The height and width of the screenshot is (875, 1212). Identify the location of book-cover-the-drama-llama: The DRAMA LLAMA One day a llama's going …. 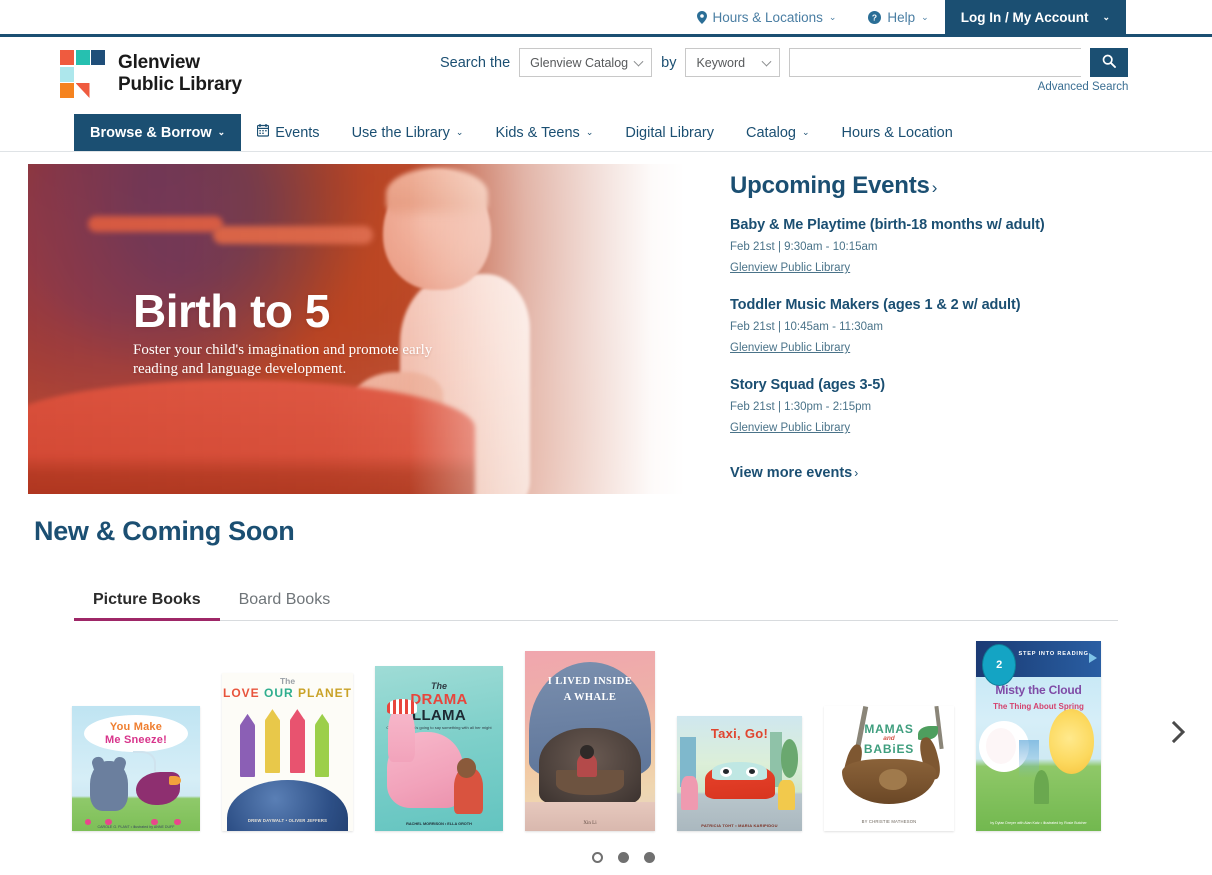
(439, 748).